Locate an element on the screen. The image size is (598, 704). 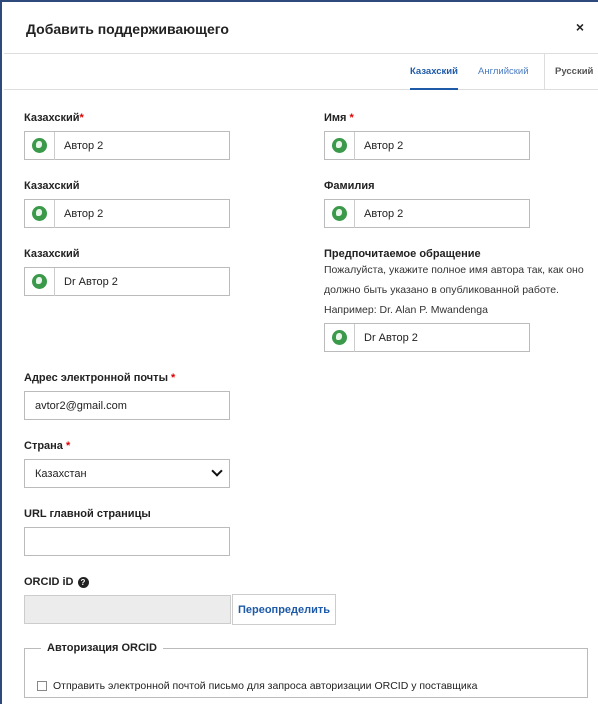
kazakh-given-name-input: Автор 2 is located at coordinates (127, 145).